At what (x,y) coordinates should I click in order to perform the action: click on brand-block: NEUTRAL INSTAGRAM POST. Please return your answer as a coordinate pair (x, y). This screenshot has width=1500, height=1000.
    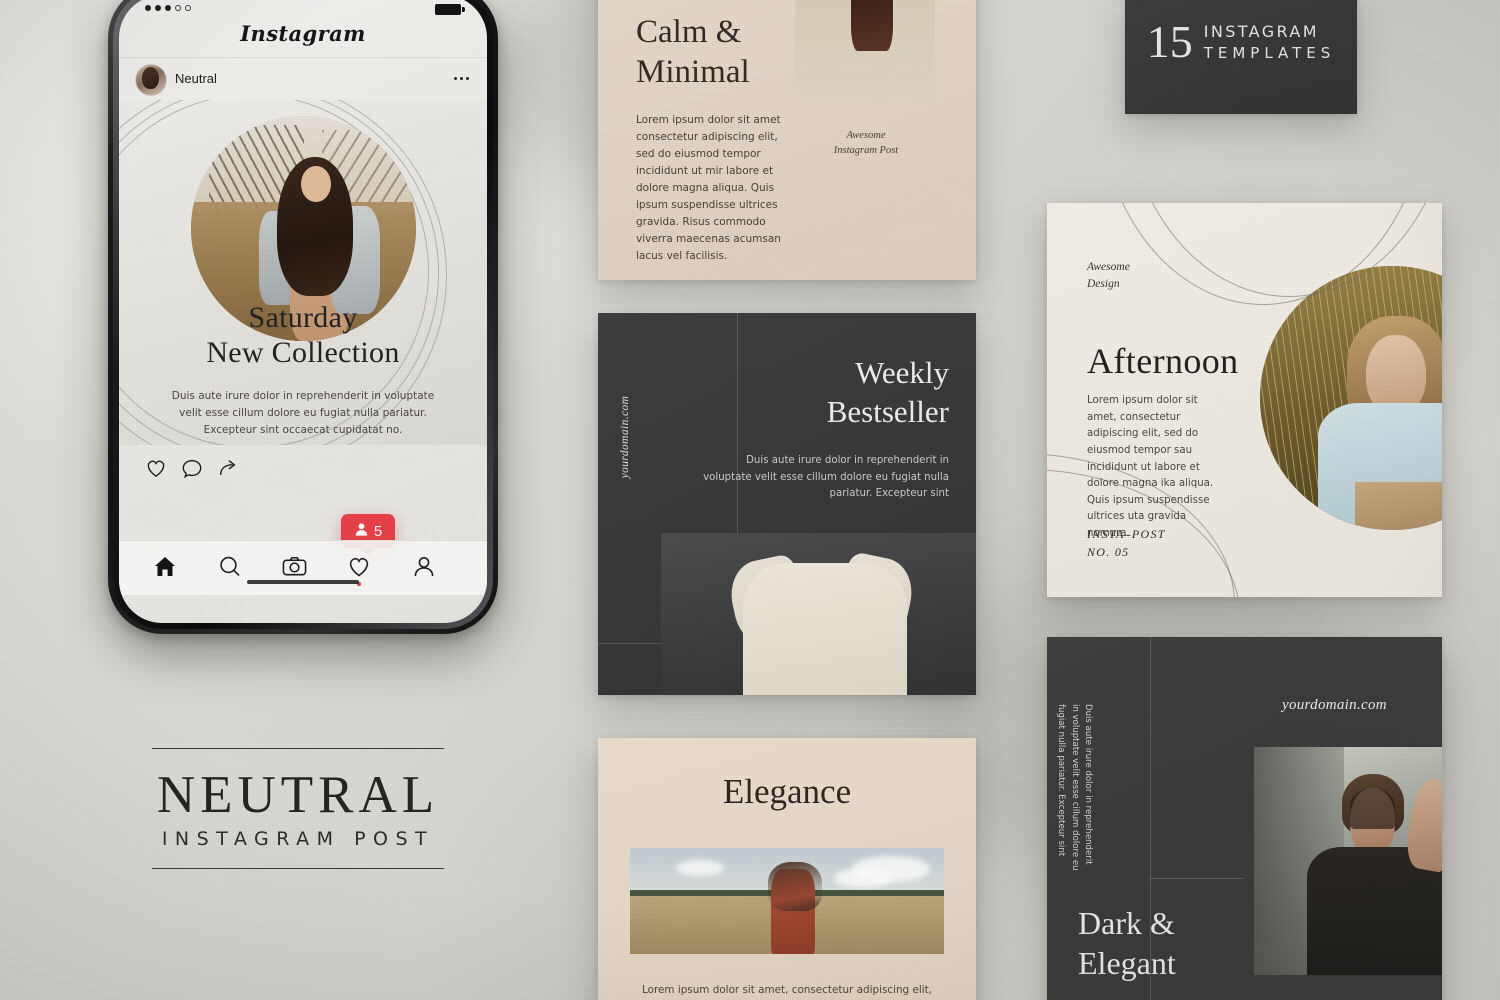
    Looking at the image, I should click on (298, 808).